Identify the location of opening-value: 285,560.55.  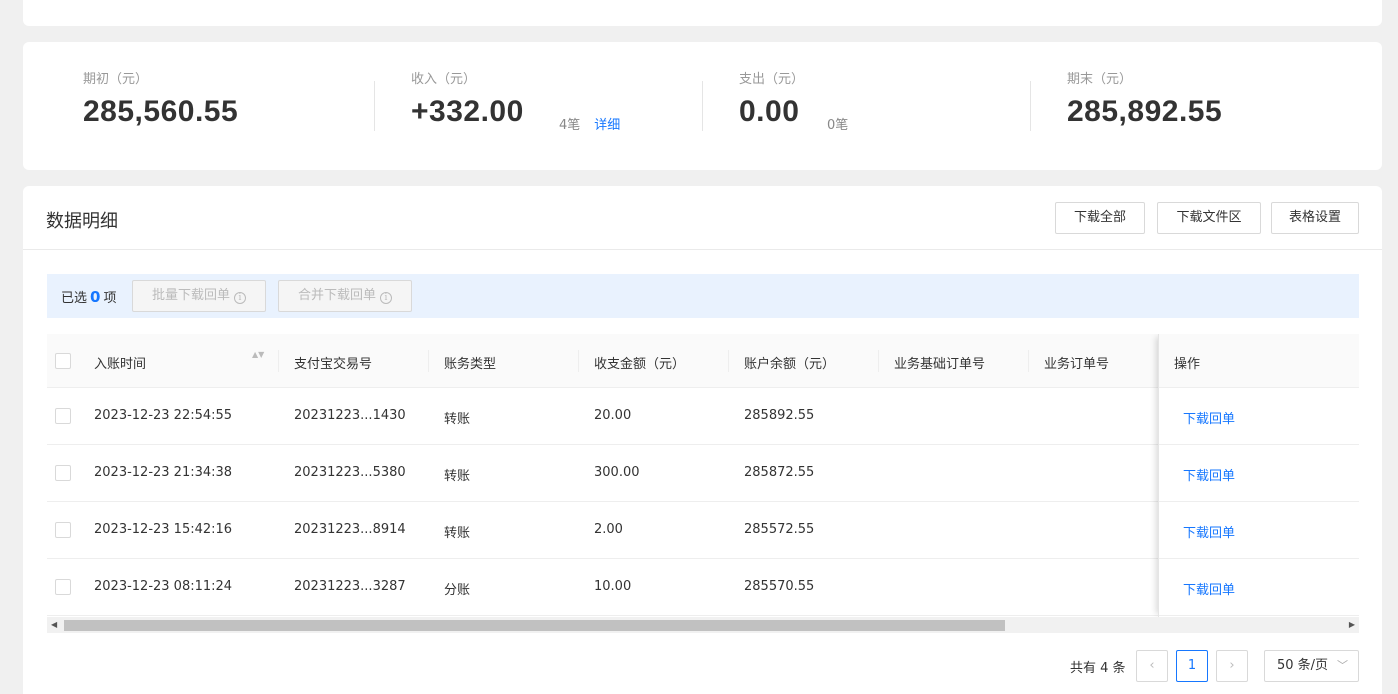
(161, 111).